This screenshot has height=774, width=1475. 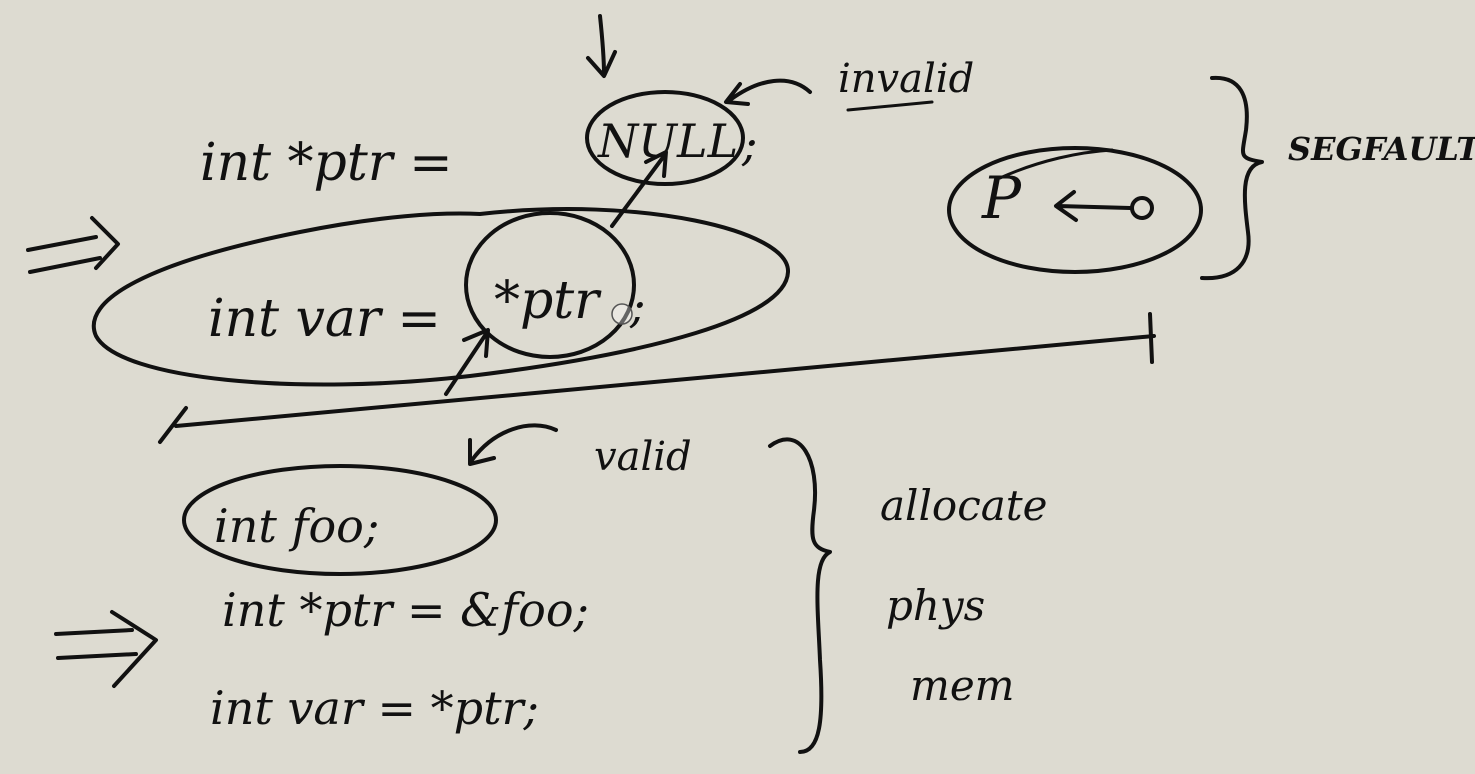 I want to click on deref-prefix-text: int var =, so click(x=324, y=319).